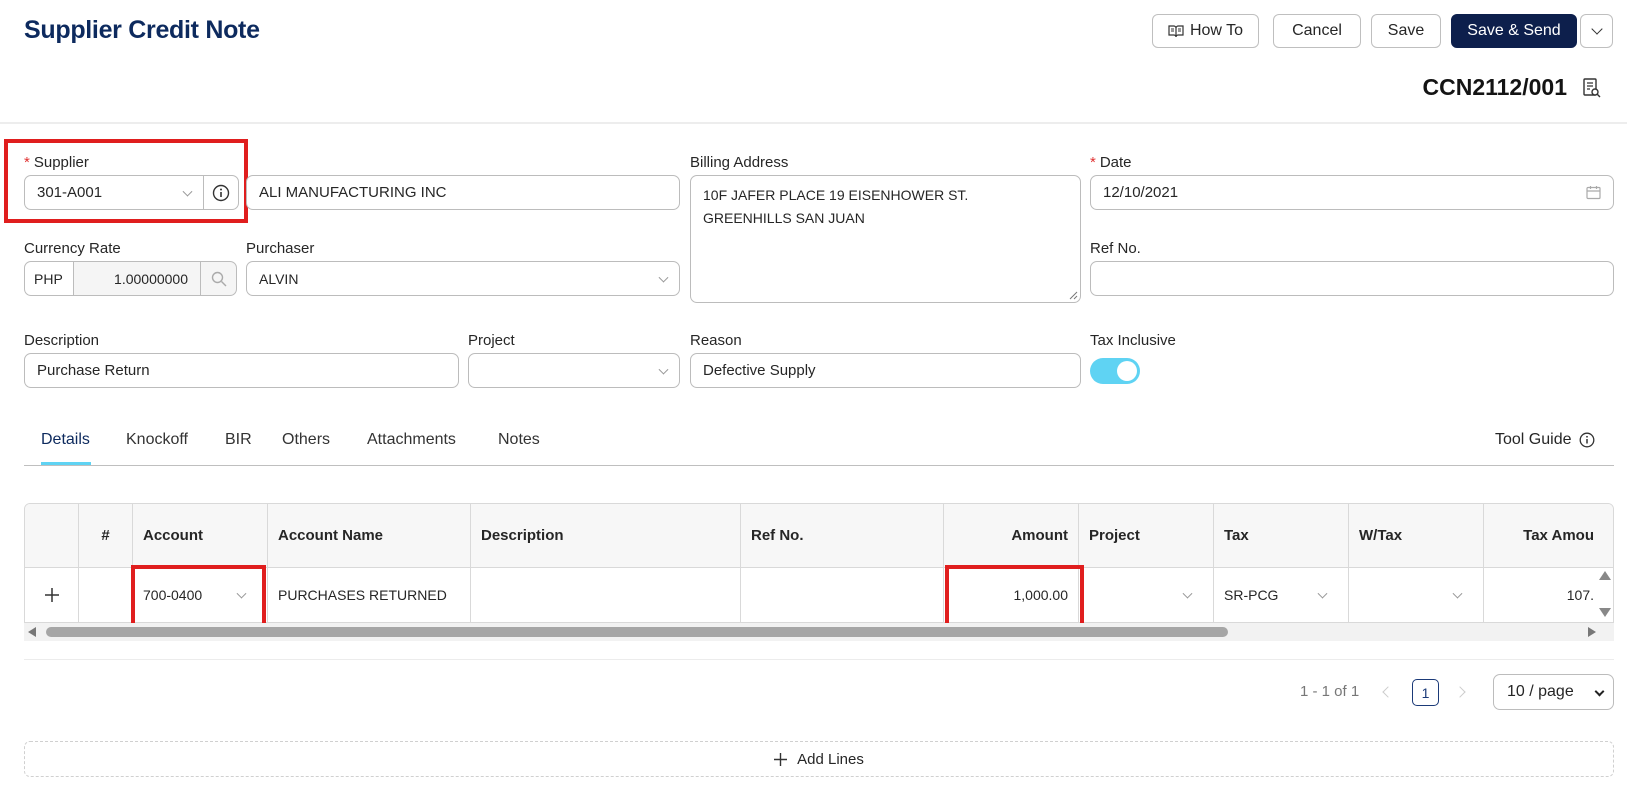  Describe the element at coordinates (52, 535) in the screenshot. I see `header-actions` at that location.